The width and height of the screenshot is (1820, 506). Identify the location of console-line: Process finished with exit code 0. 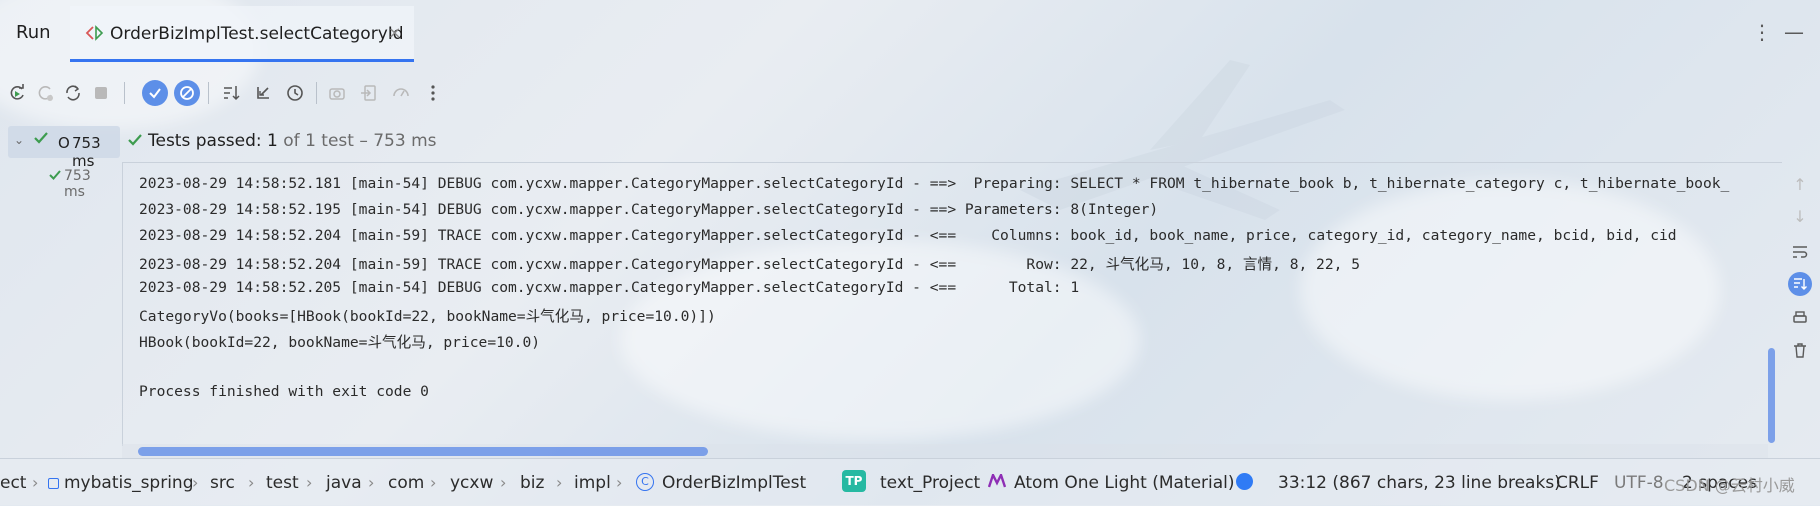
(284, 391).